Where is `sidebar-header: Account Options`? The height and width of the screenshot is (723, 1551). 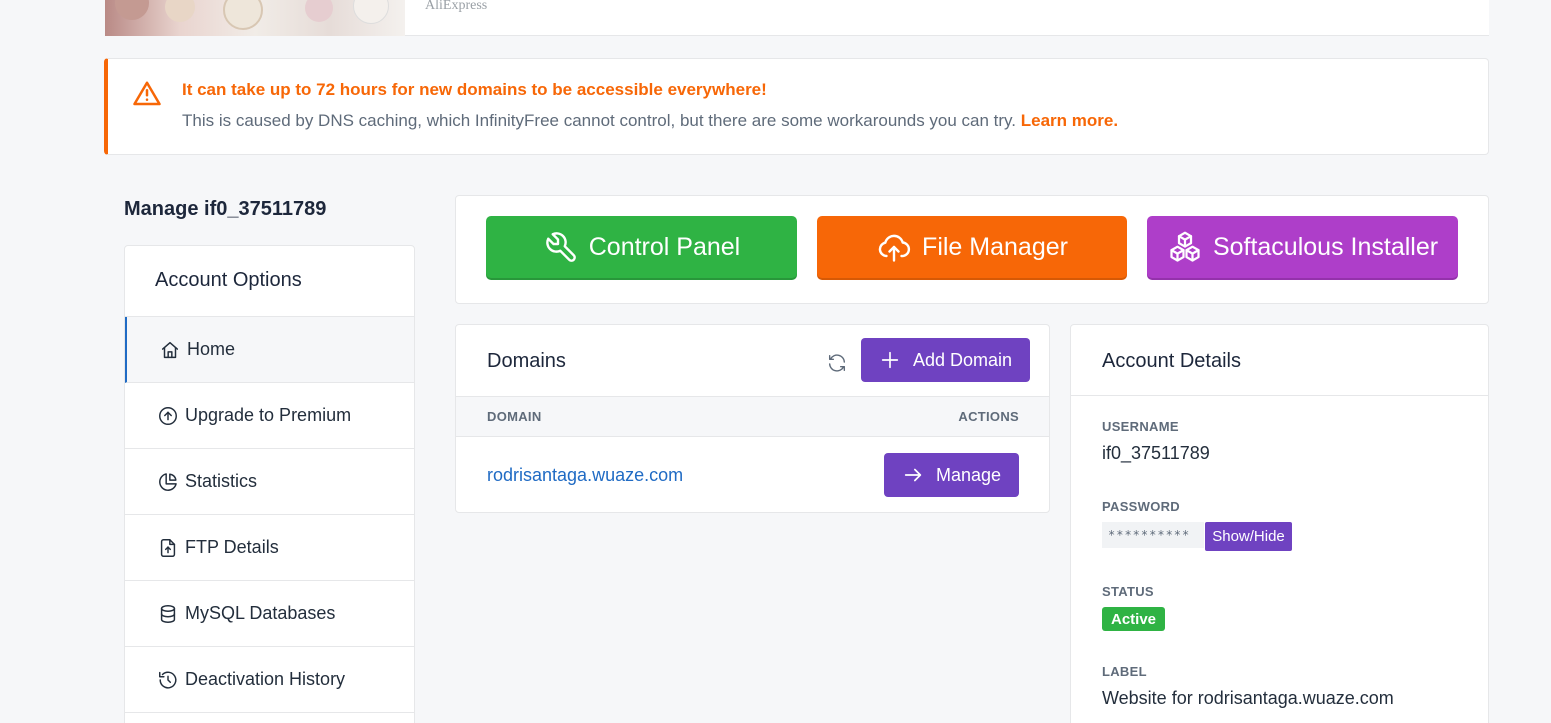
sidebar-header: Account Options is located at coordinates (269, 281).